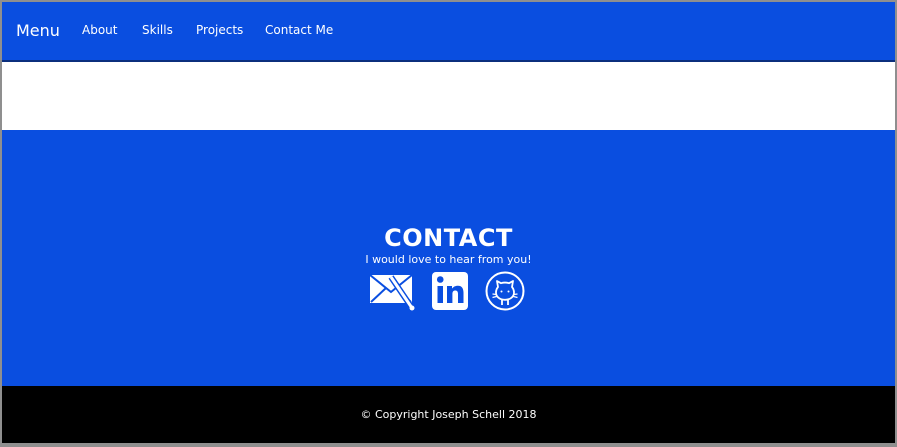  Describe the element at coordinates (448, 238) in the screenshot. I see `contact-title: CONTACT` at that location.